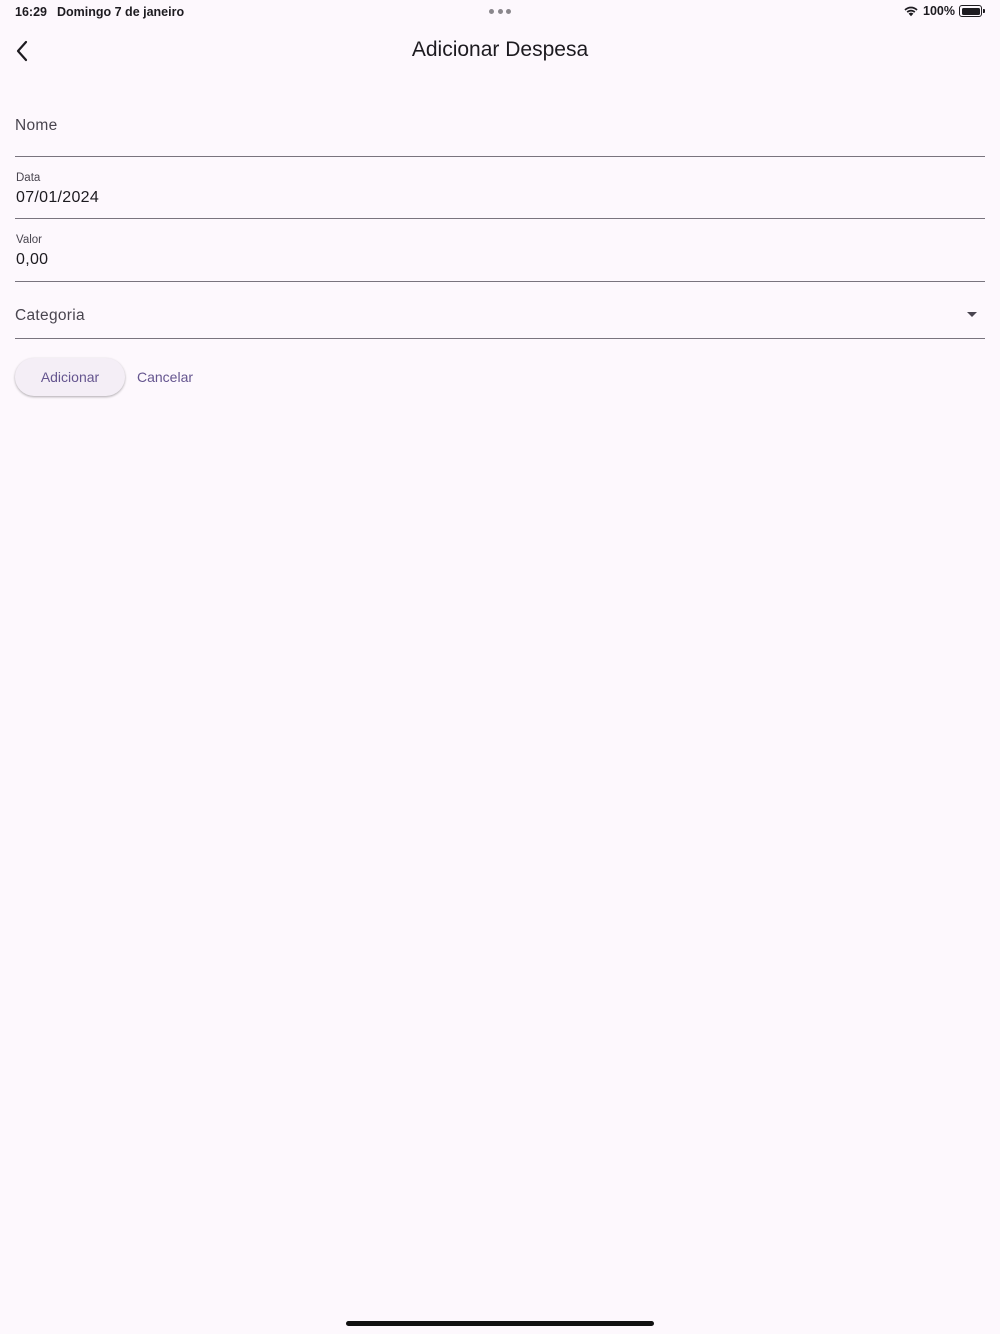 This screenshot has height=1334, width=1000. I want to click on amount-value: 0,00, so click(32, 259).